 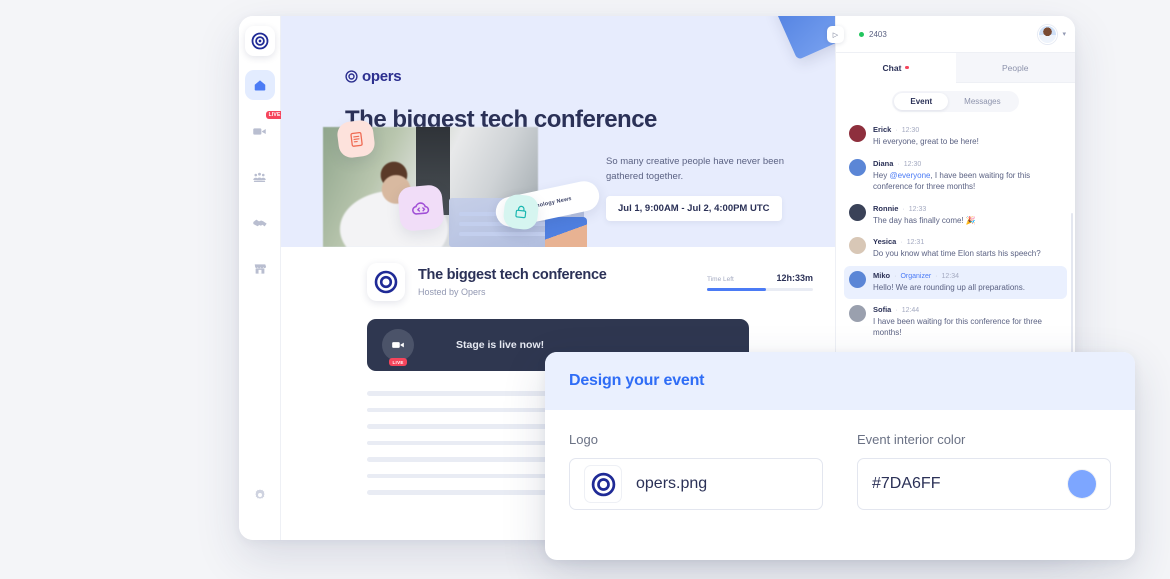 I want to click on chat-scrollbar, so click(x=1072, y=285).